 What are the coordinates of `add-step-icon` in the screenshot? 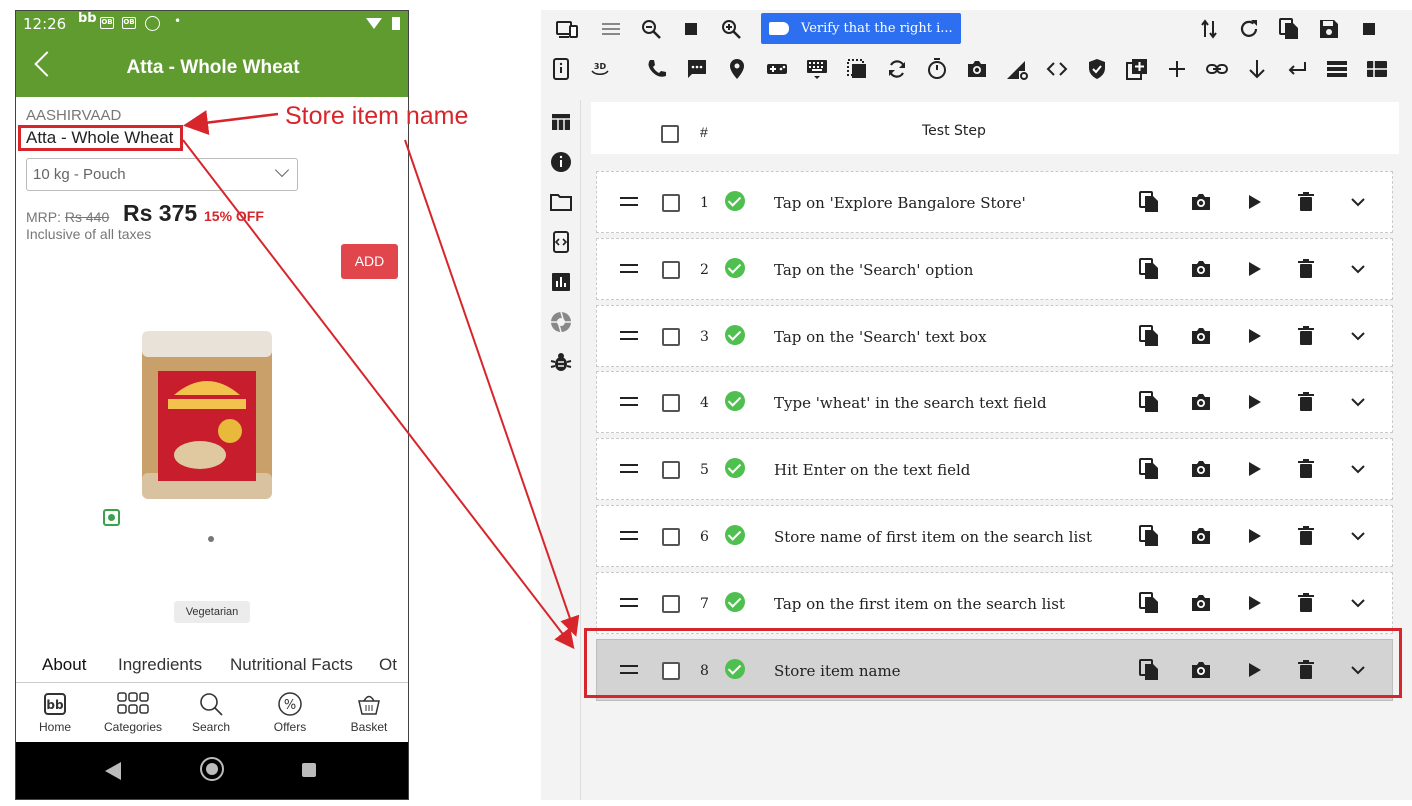 It's located at (1137, 69).